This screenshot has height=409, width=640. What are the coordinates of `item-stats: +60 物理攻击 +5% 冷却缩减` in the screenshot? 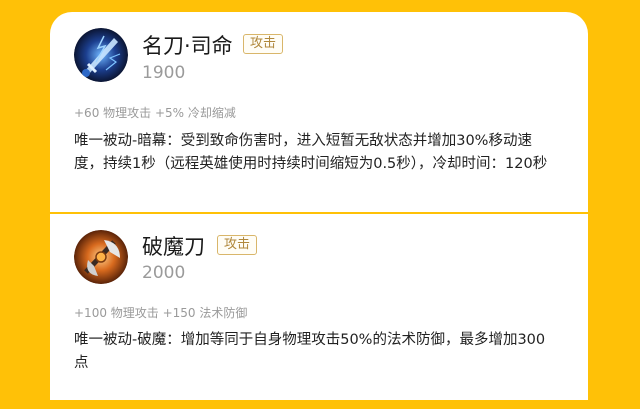 It's located at (155, 113).